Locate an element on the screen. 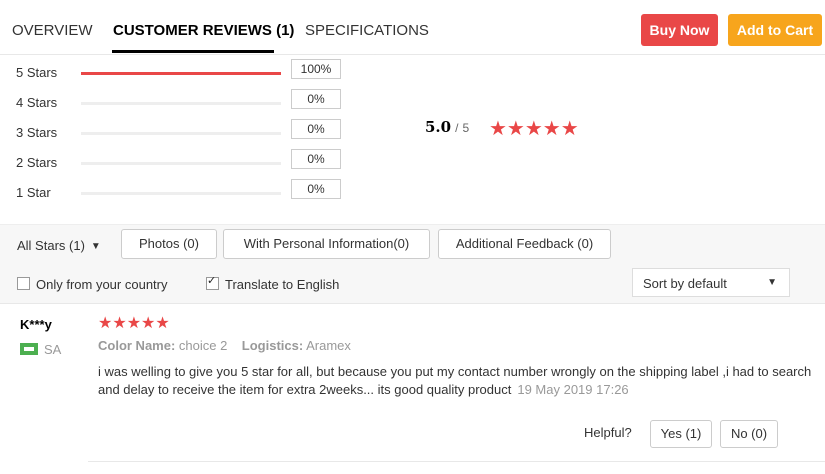 Image resolution: width=825 pixels, height=474 pixels. rating-bar-fill is located at coordinates (181, 73).